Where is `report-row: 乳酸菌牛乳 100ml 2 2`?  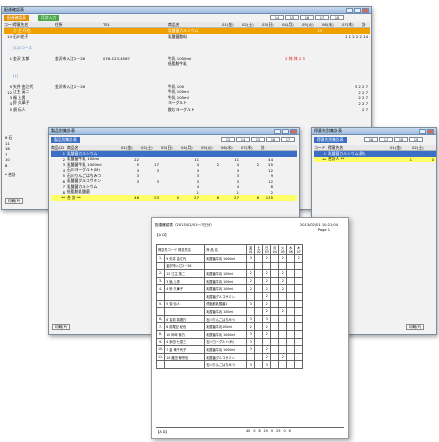 report-row: 乳酸菌牛乳 100ml 2 2 is located at coordinates (229, 311).